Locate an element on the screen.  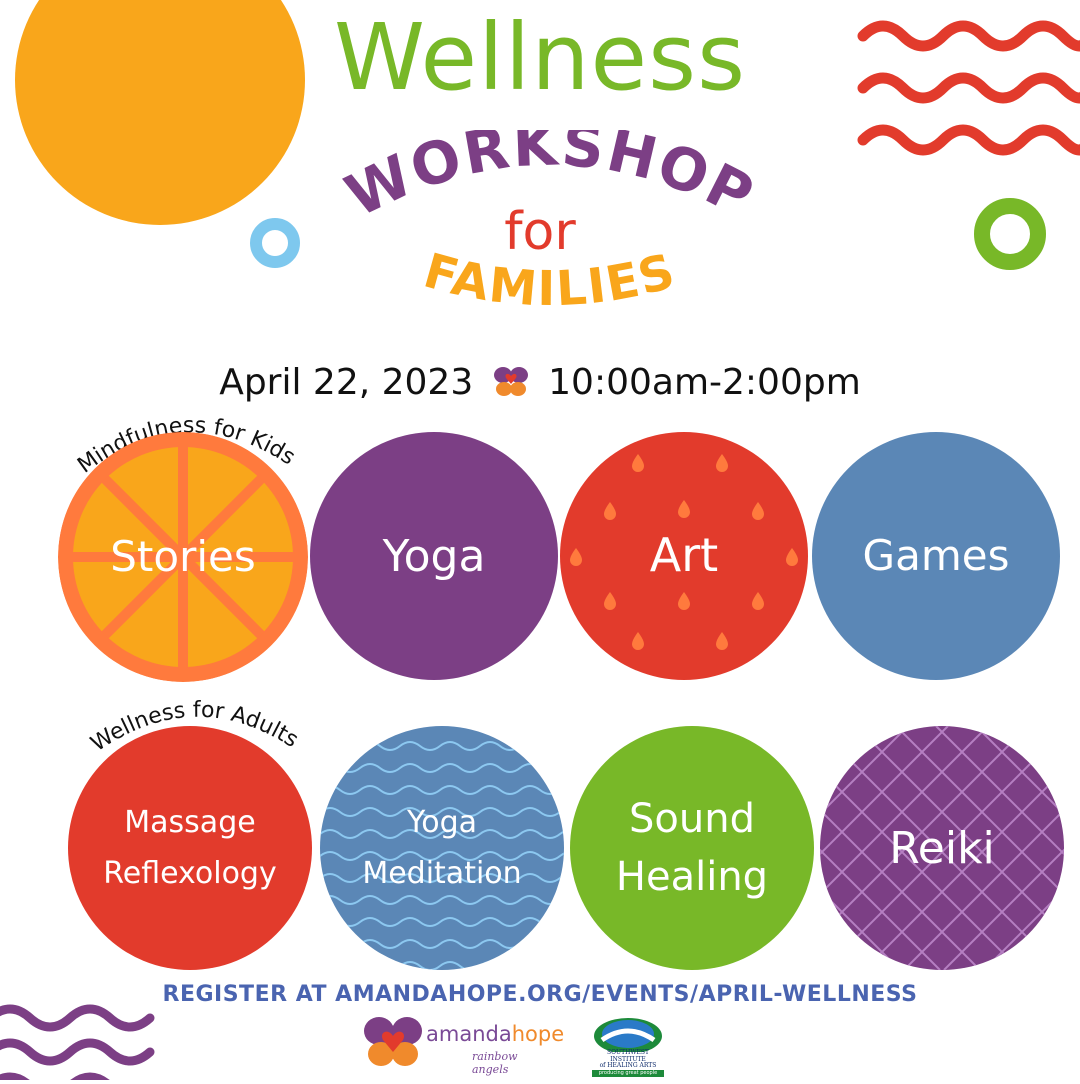
swiha-line2: of HEALING ARTS is located at coordinates (628, 1066).